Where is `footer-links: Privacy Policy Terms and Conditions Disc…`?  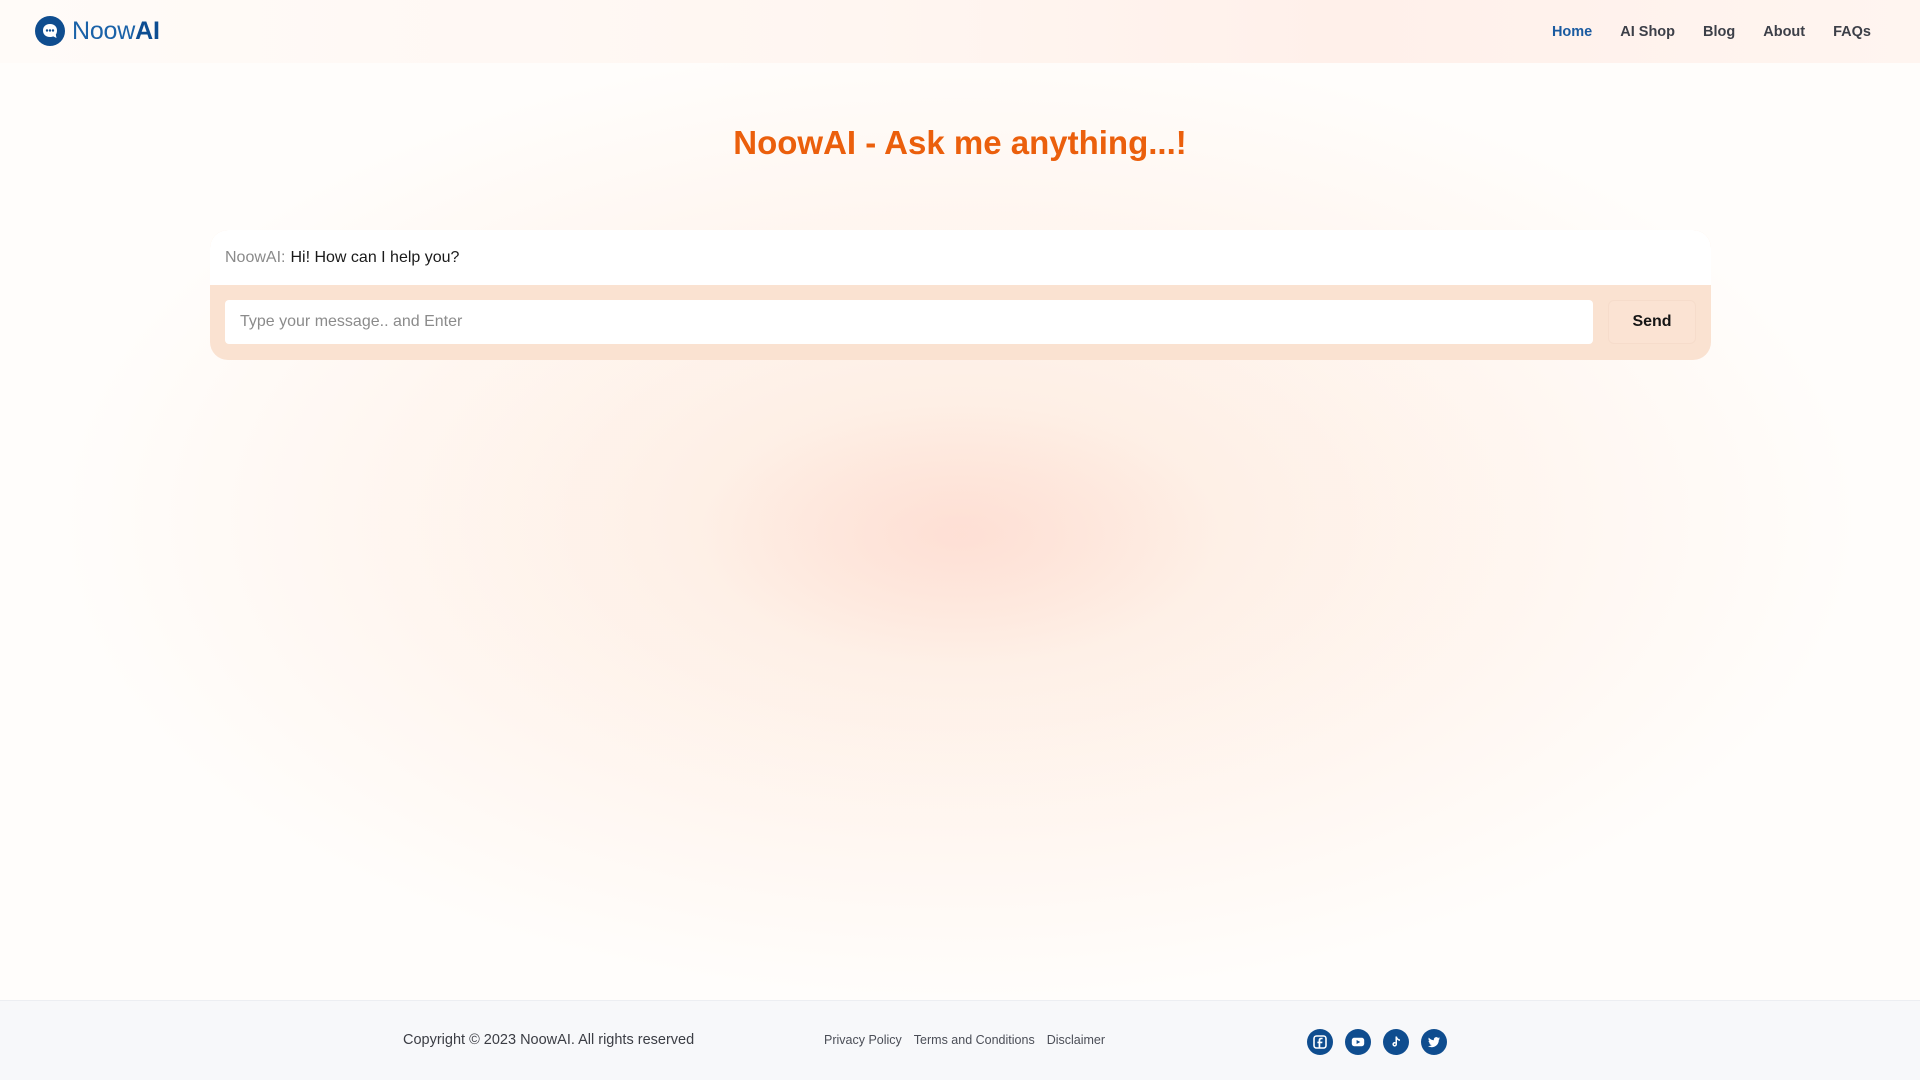
footer-links: Privacy Policy Terms and Conditions Disc… is located at coordinates (964, 1040).